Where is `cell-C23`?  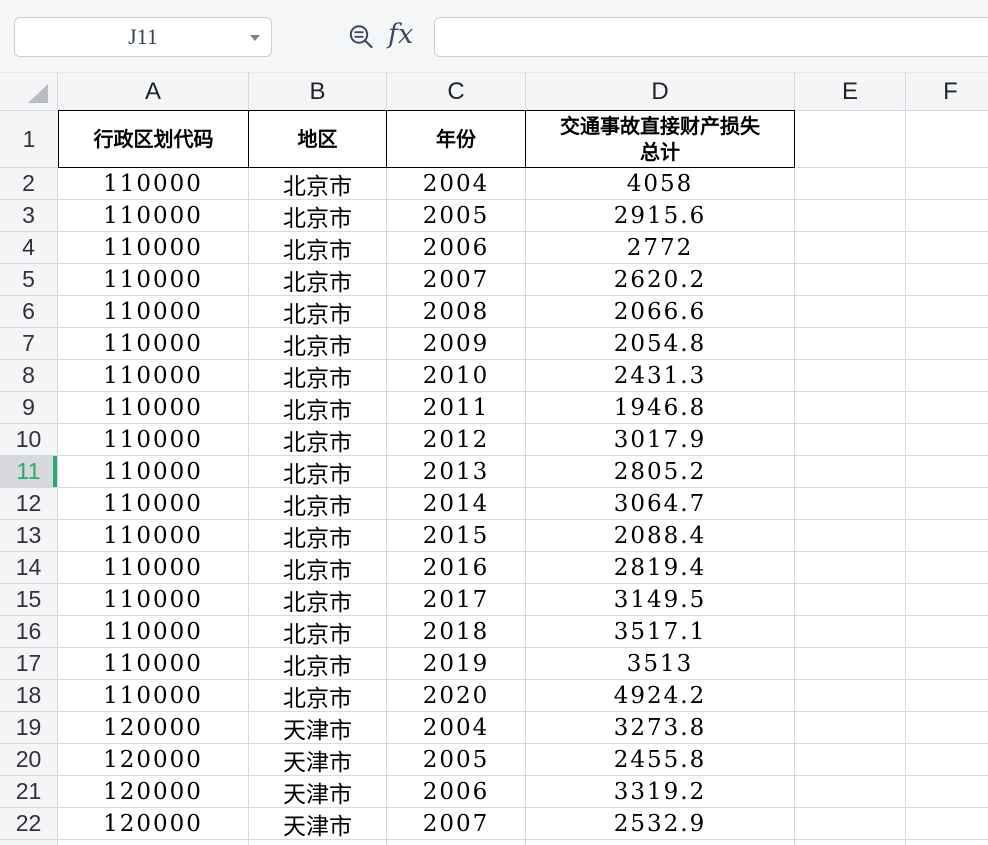
cell-C23 is located at coordinates (456, 842).